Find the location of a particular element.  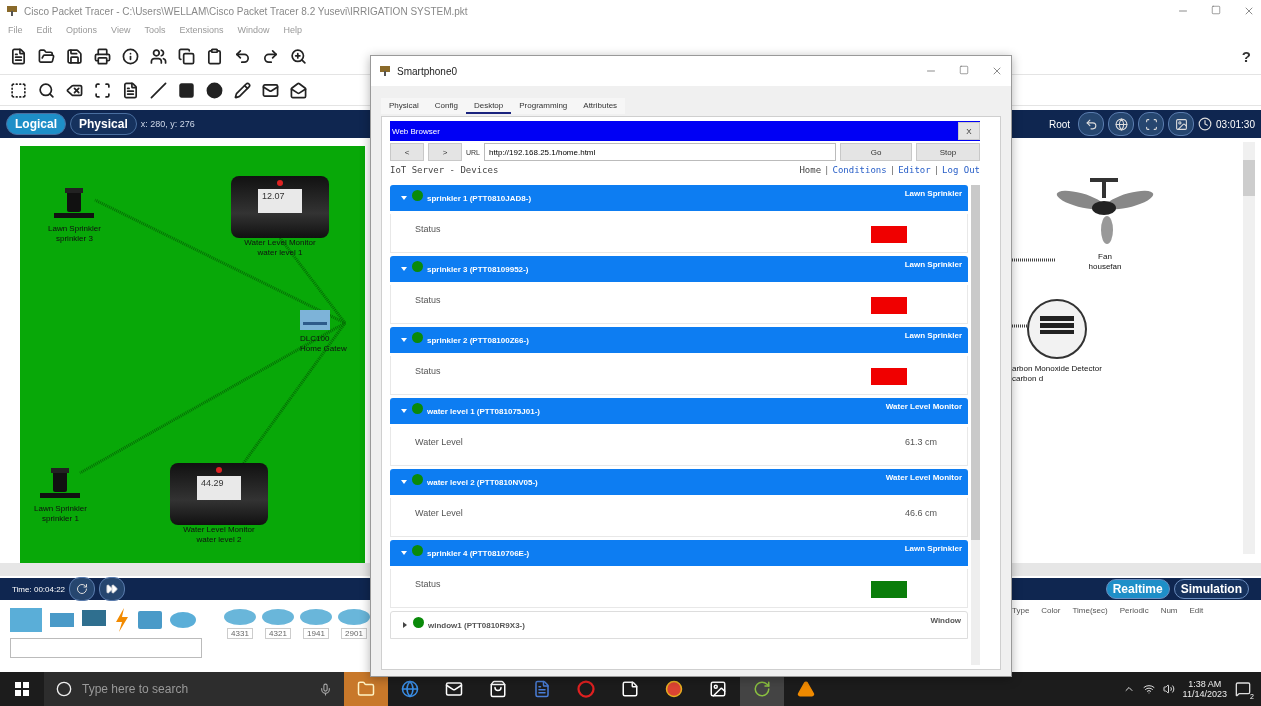

model-label: 4321 is located at coordinates (278, 633).